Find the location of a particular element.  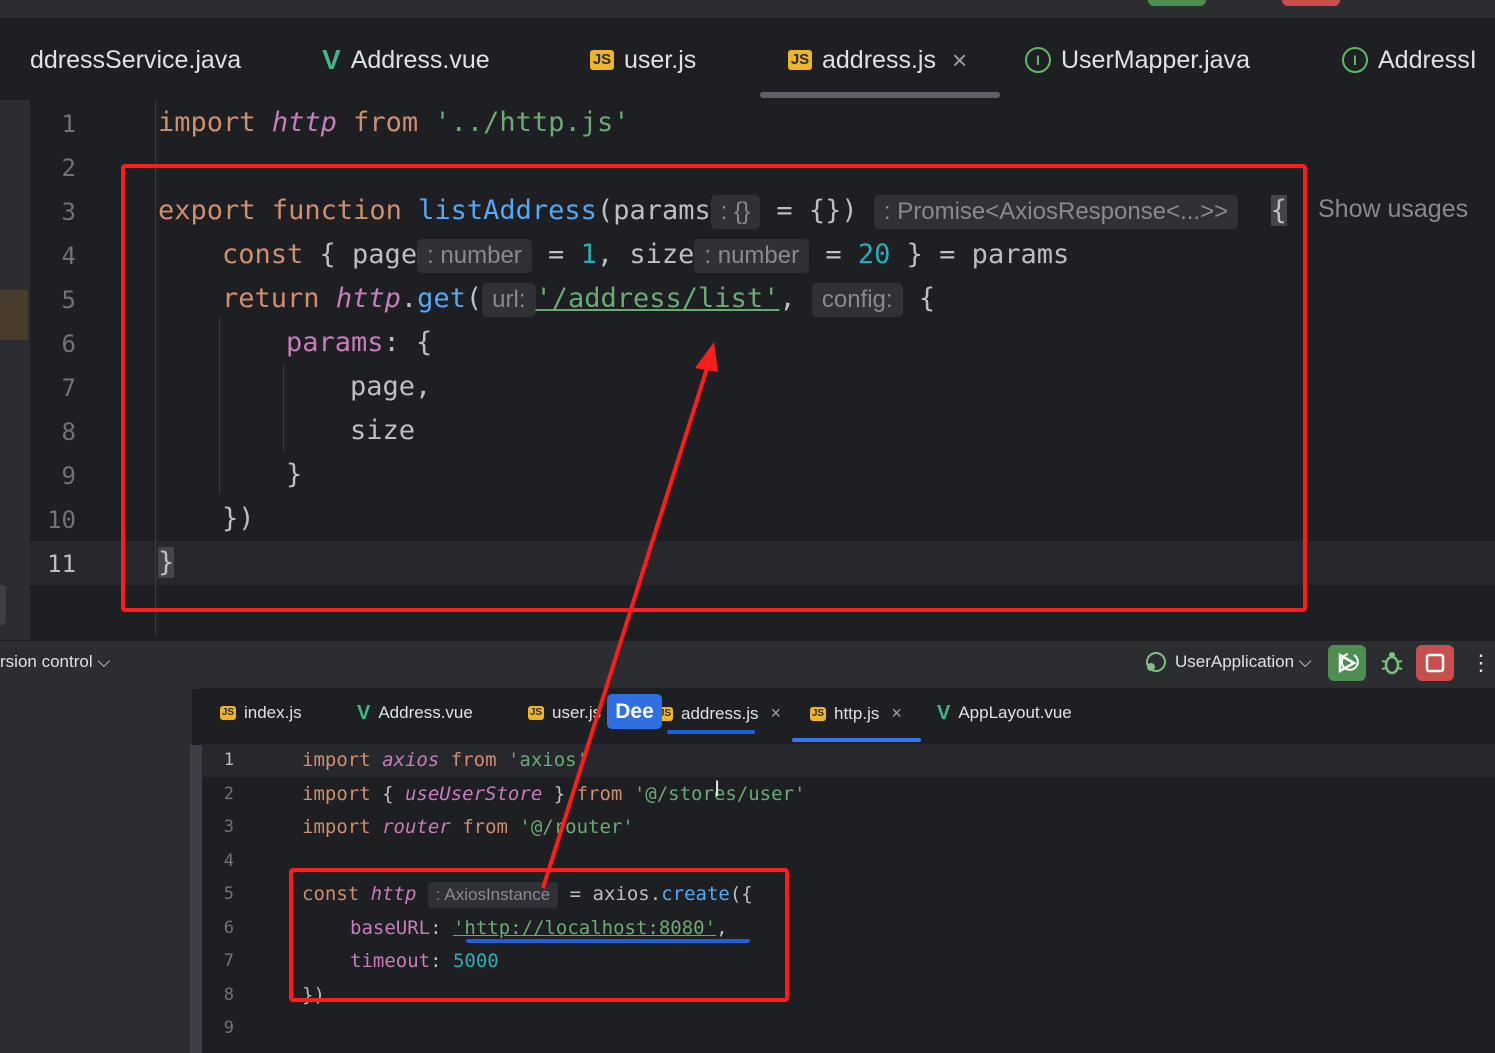

tab-label: index.js is located at coordinates (273, 712).